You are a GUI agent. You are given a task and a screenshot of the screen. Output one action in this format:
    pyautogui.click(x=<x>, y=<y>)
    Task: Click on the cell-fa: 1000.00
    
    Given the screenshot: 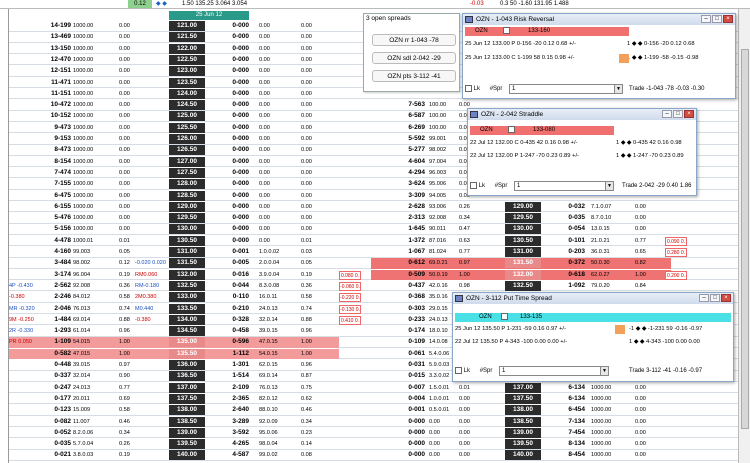 What is the action you would take?
    pyautogui.click(x=606, y=410)
    